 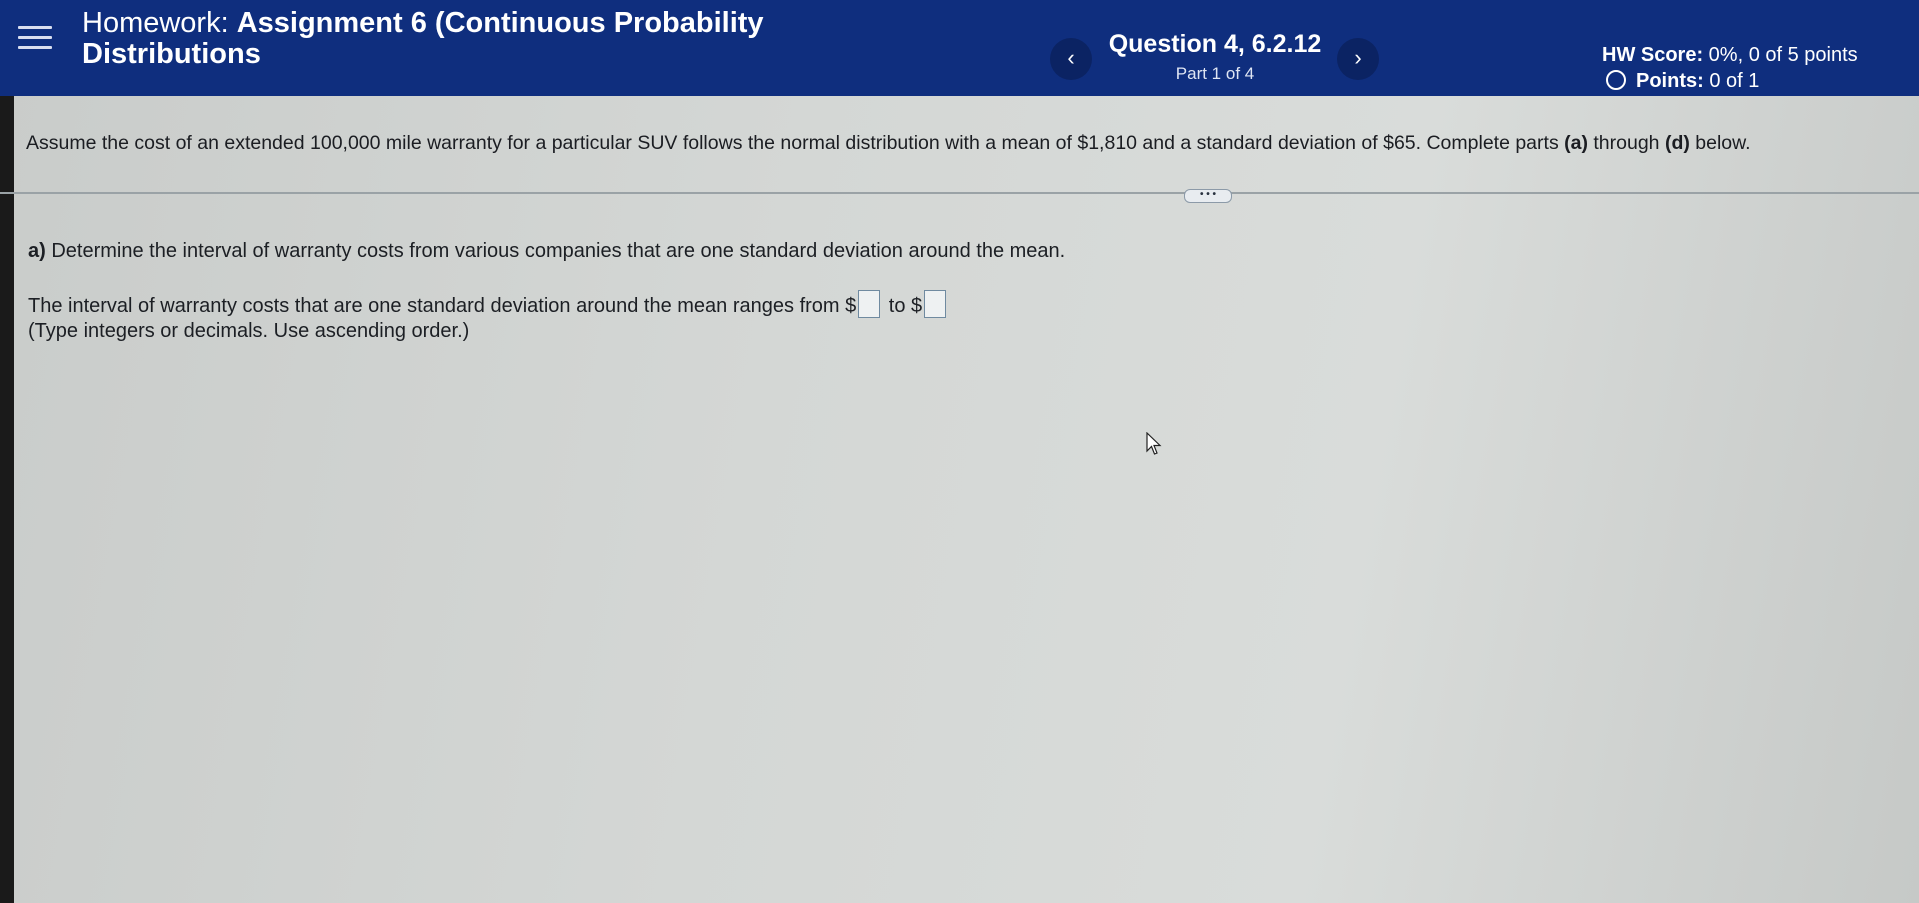 I want to click on next-question-button: ›, so click(x=1358, y=59).